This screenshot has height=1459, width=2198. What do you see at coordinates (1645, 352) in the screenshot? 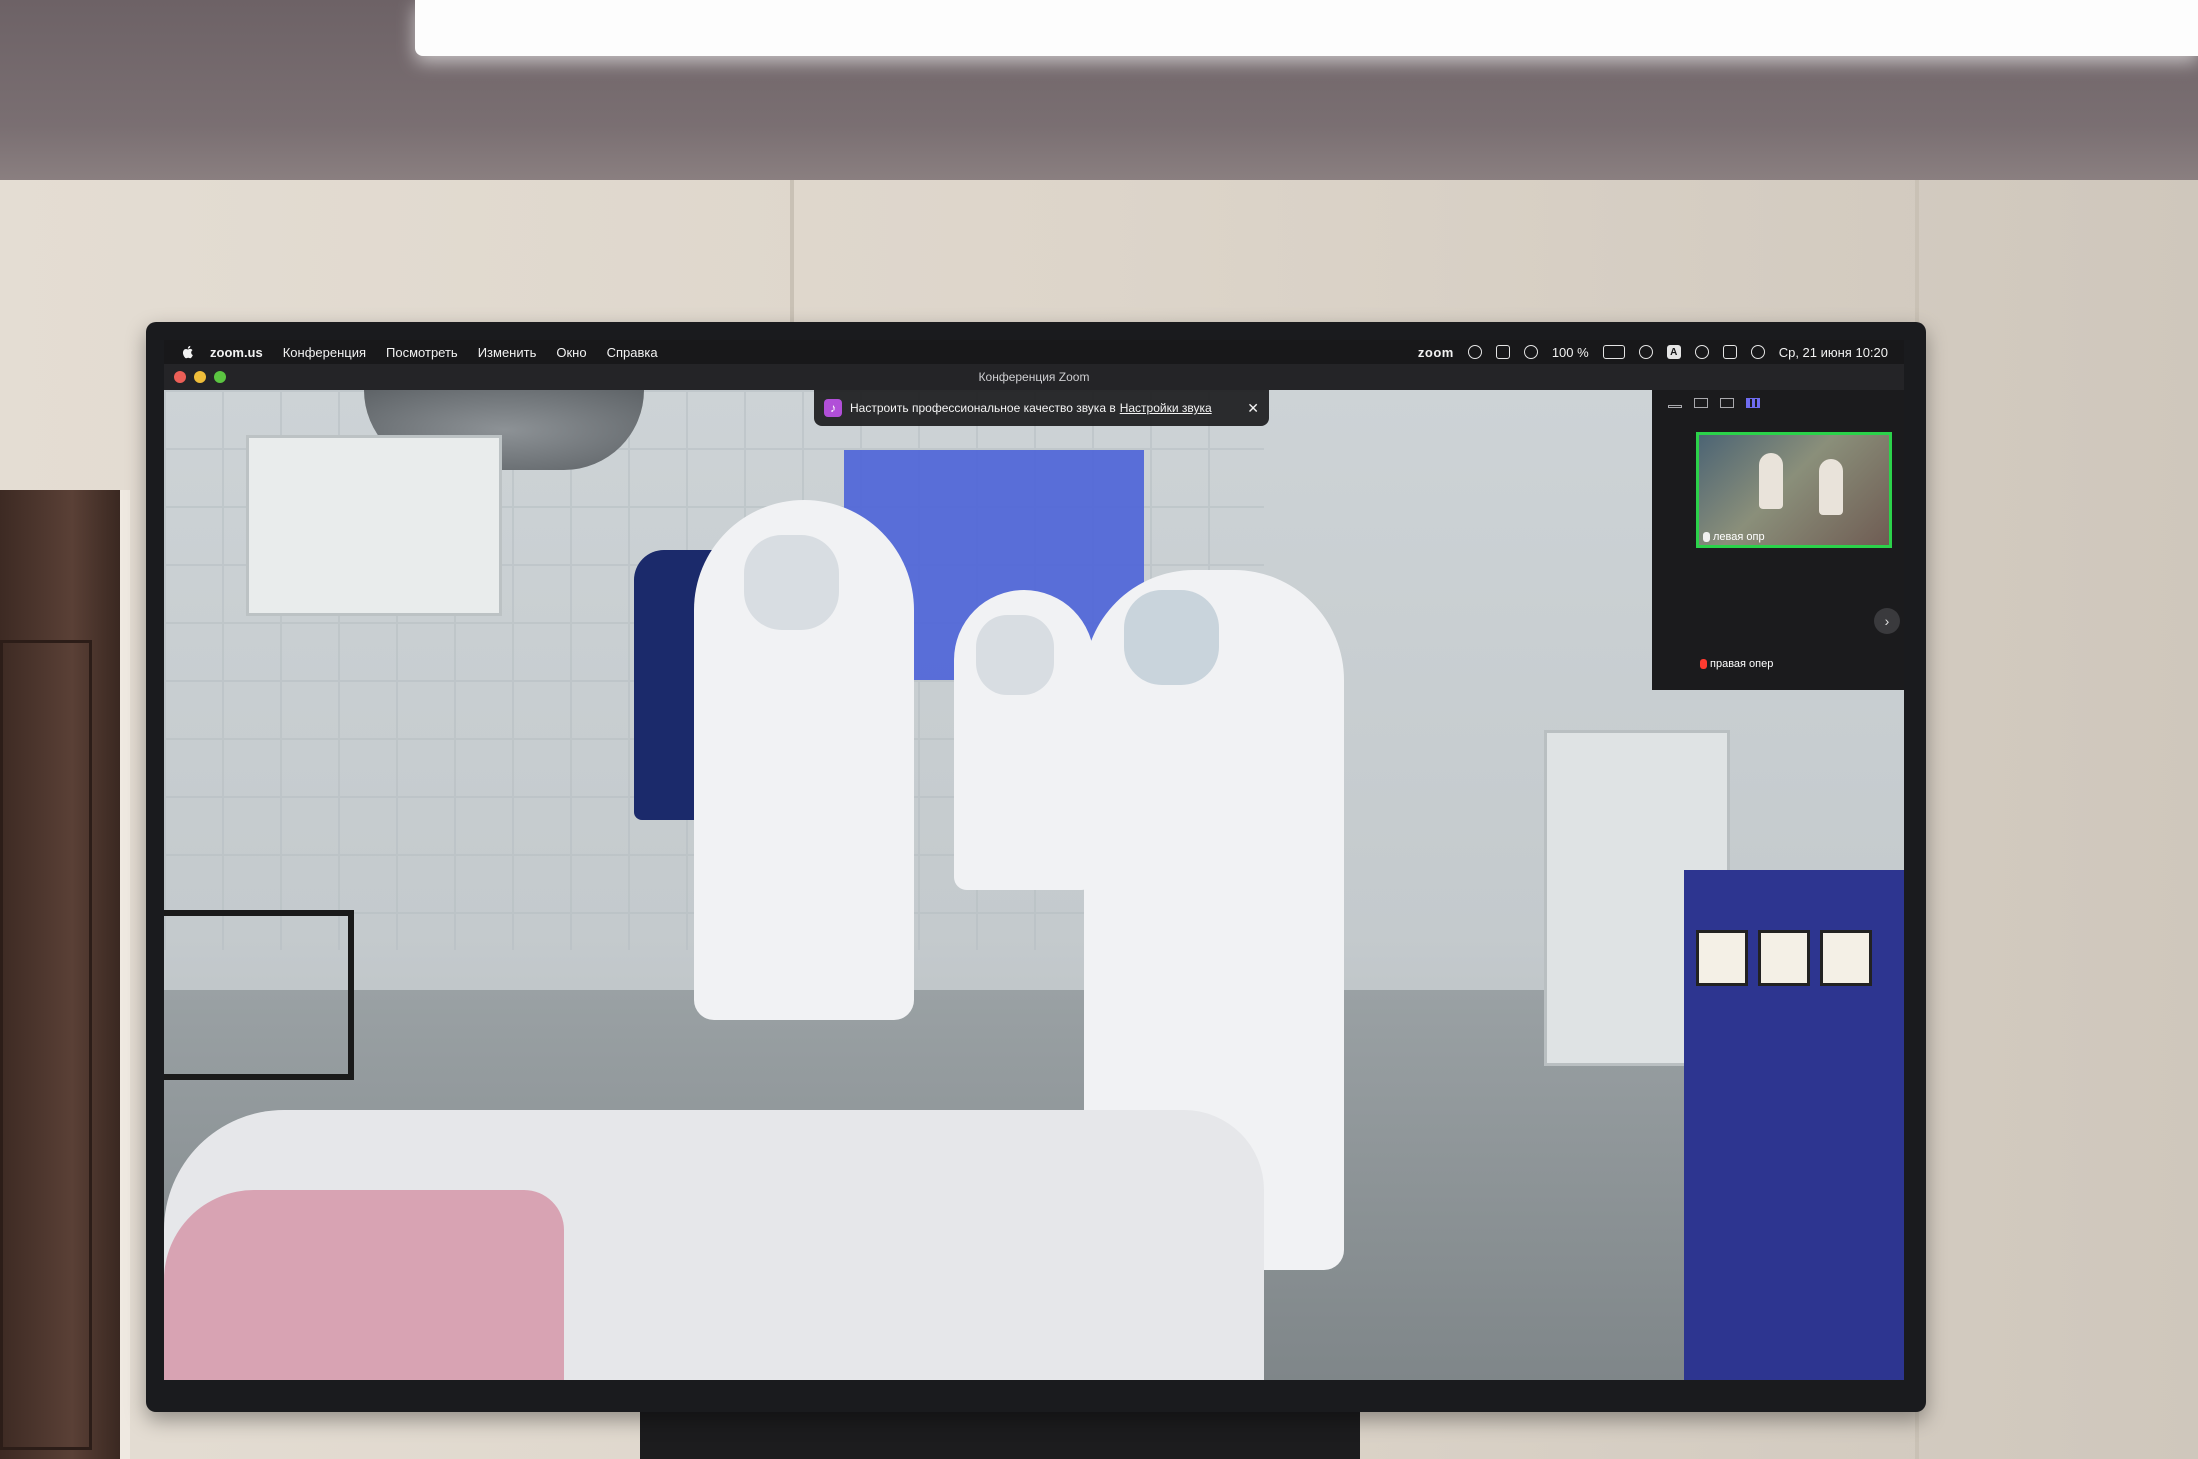
I see `wifi-icon` at bounding box center [1645, 352].